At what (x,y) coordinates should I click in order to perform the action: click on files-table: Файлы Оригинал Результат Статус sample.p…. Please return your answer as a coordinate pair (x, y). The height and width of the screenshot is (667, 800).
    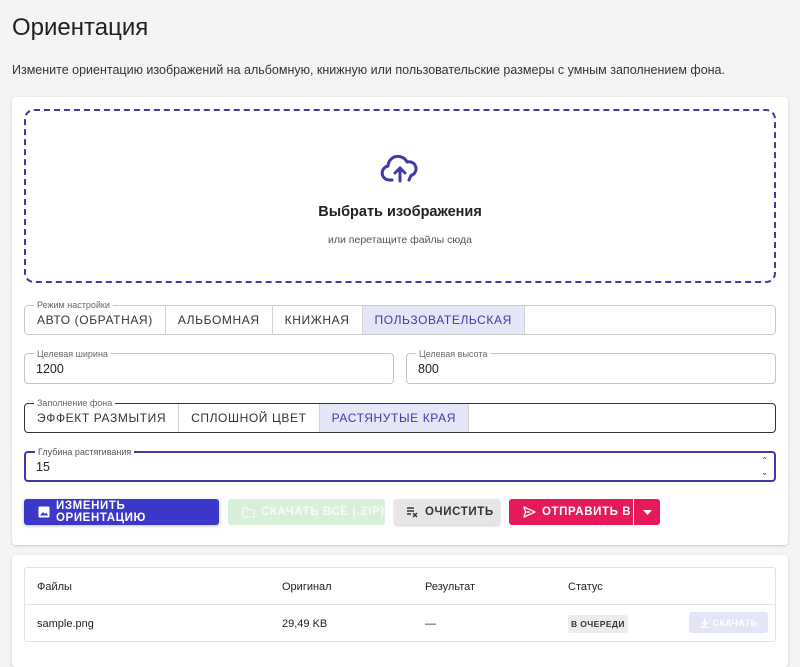
    Looking at the image, I should click on (400, 604).